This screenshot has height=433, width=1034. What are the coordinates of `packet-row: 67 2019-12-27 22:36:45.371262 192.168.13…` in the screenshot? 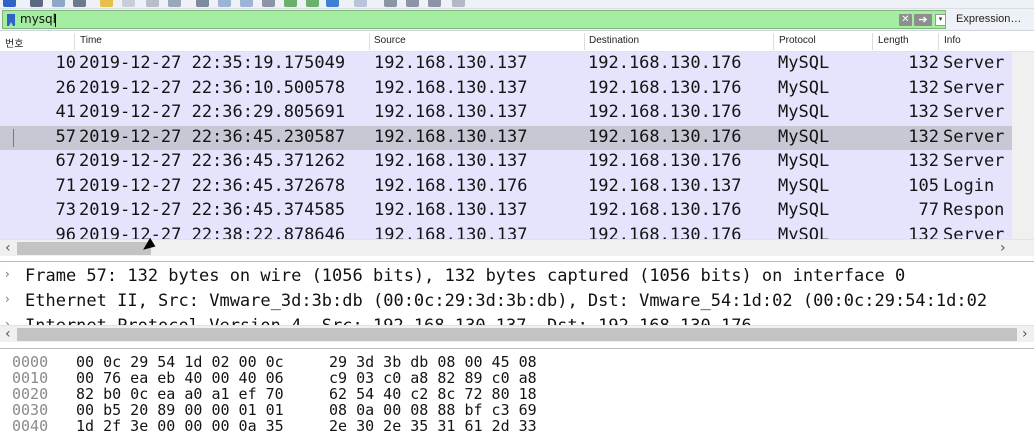 It's located at (506, 162).